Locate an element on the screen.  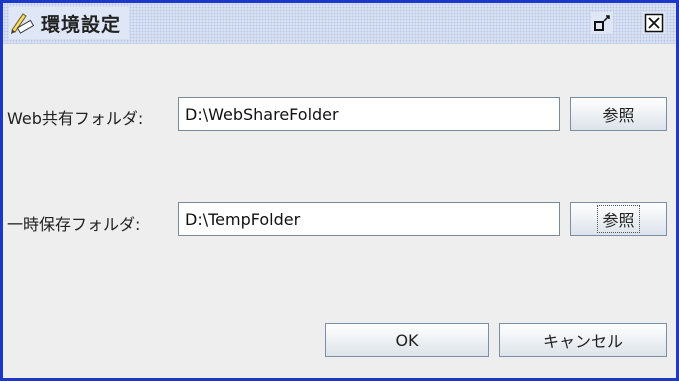
temp-browse-label: 参照 is located at coordinates (618, 219).